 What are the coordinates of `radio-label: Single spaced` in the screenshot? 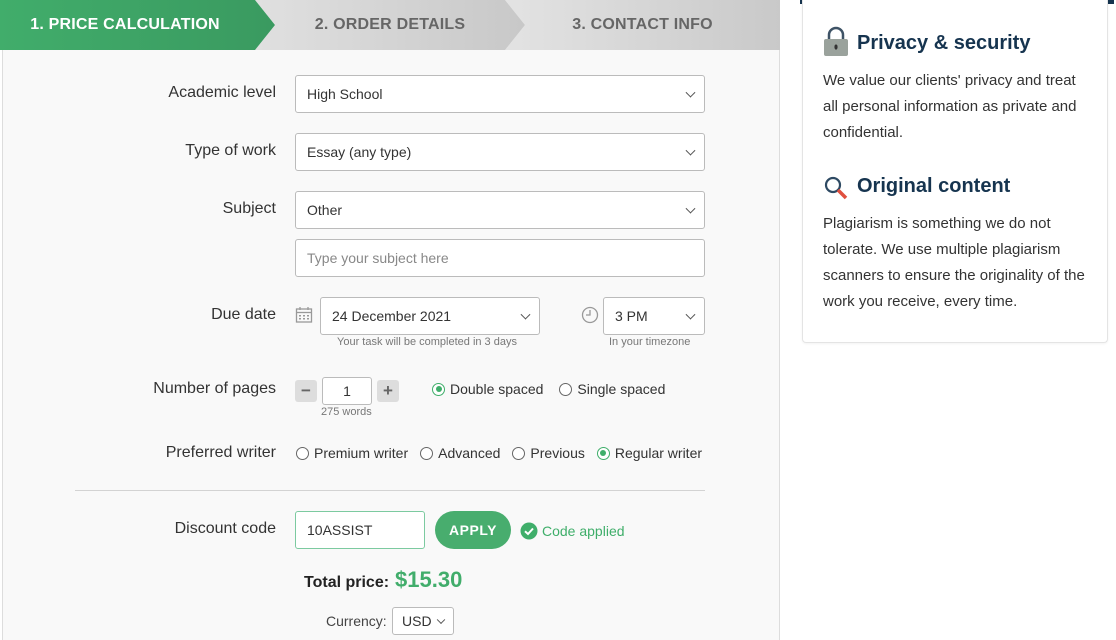 It's located at (621, 389).